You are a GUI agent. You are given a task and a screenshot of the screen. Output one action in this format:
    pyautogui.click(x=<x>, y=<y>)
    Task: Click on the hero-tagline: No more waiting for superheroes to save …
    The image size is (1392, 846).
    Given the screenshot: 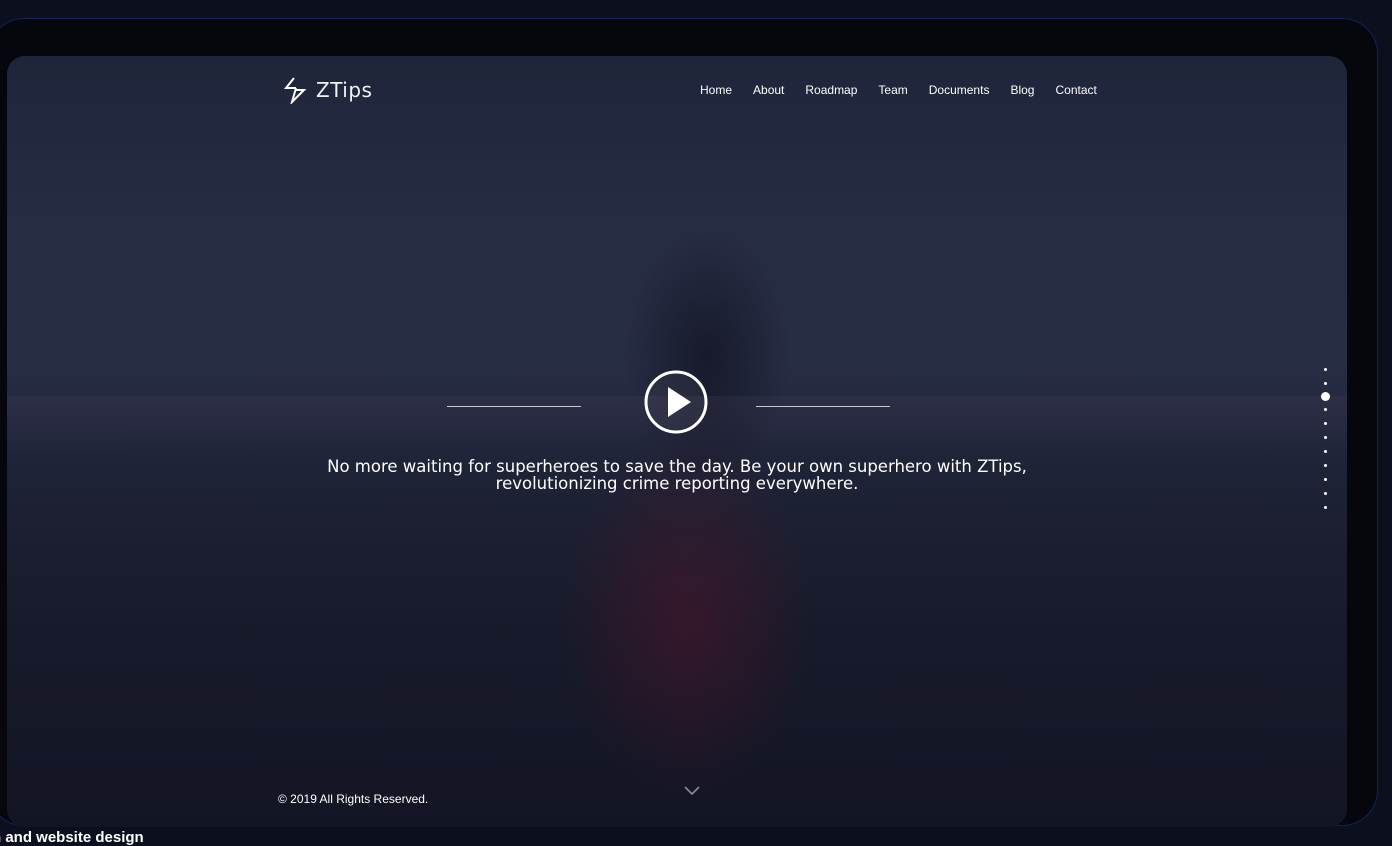 What is the action you would take?
    pyautogui.click(x=677, y=475)
    